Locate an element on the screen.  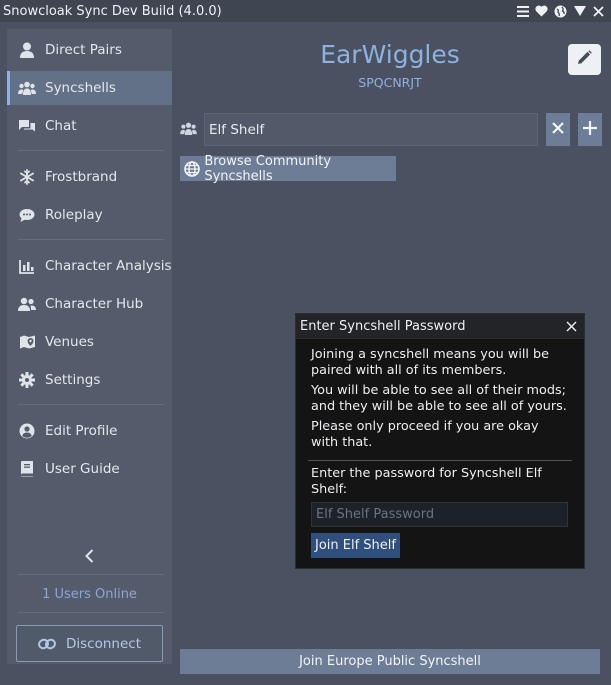
book-icon is located at coordinates (27, 469).